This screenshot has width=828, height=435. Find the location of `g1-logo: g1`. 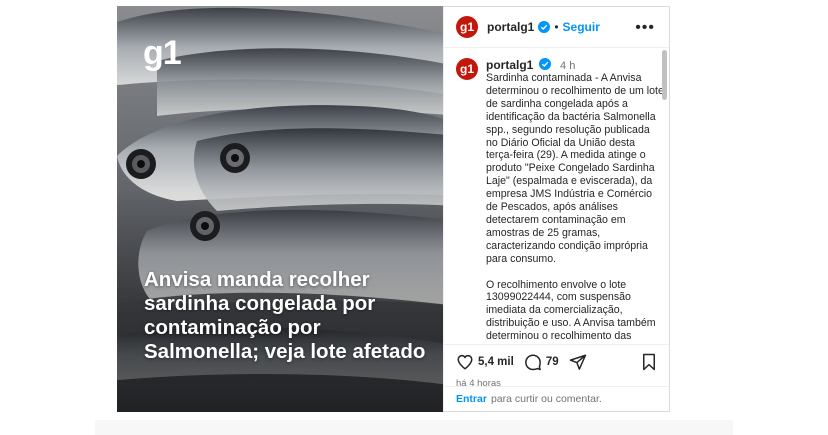

g1-logo: g1 is located at coordinates (162, 53).